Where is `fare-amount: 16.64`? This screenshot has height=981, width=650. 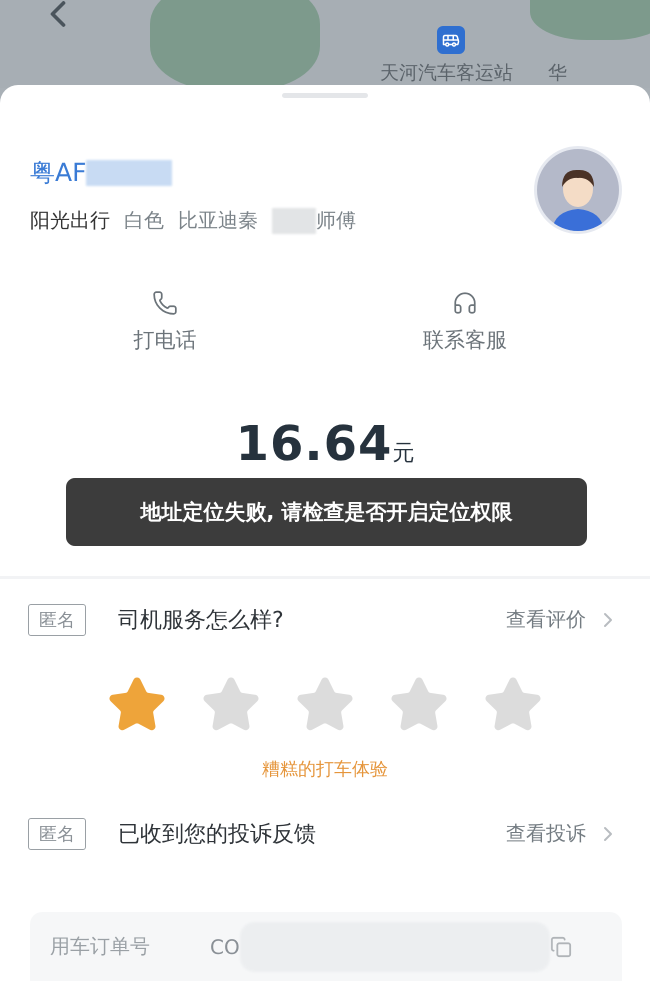
fare-amount: 16.64 is located at coordinates (314, 444).